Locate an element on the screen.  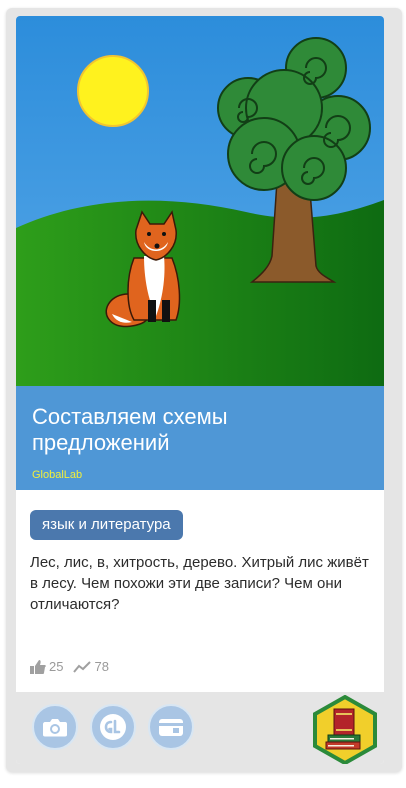
globallab-button is located at coordinates (113, 727).